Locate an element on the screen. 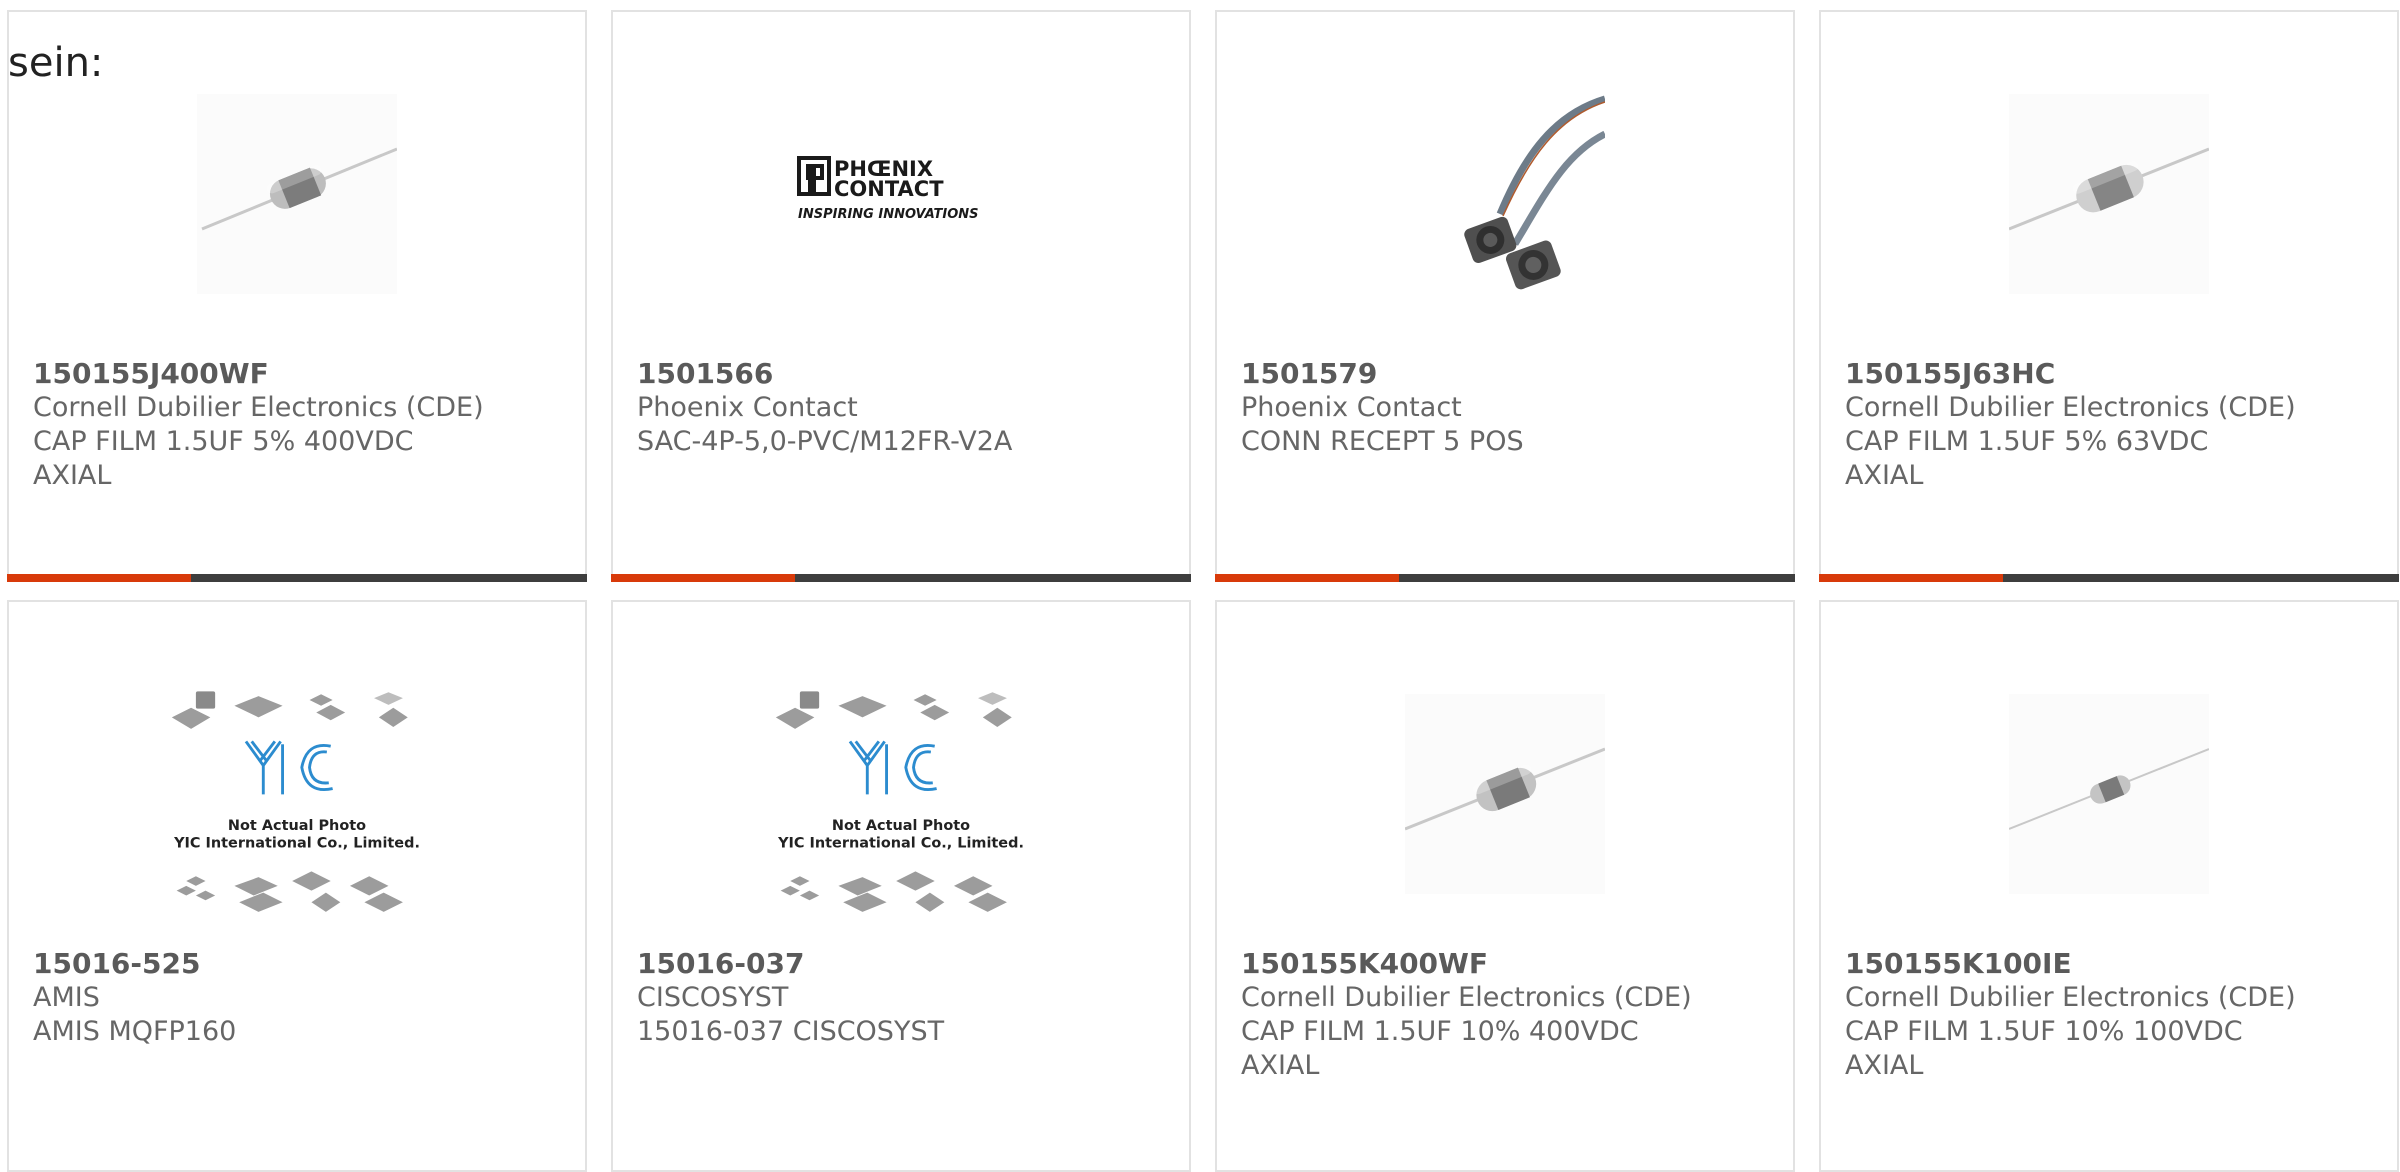 The height and width of the screenshot is (1172, 2400). part-number: 1501579 is located at coordinates (1505, 374).